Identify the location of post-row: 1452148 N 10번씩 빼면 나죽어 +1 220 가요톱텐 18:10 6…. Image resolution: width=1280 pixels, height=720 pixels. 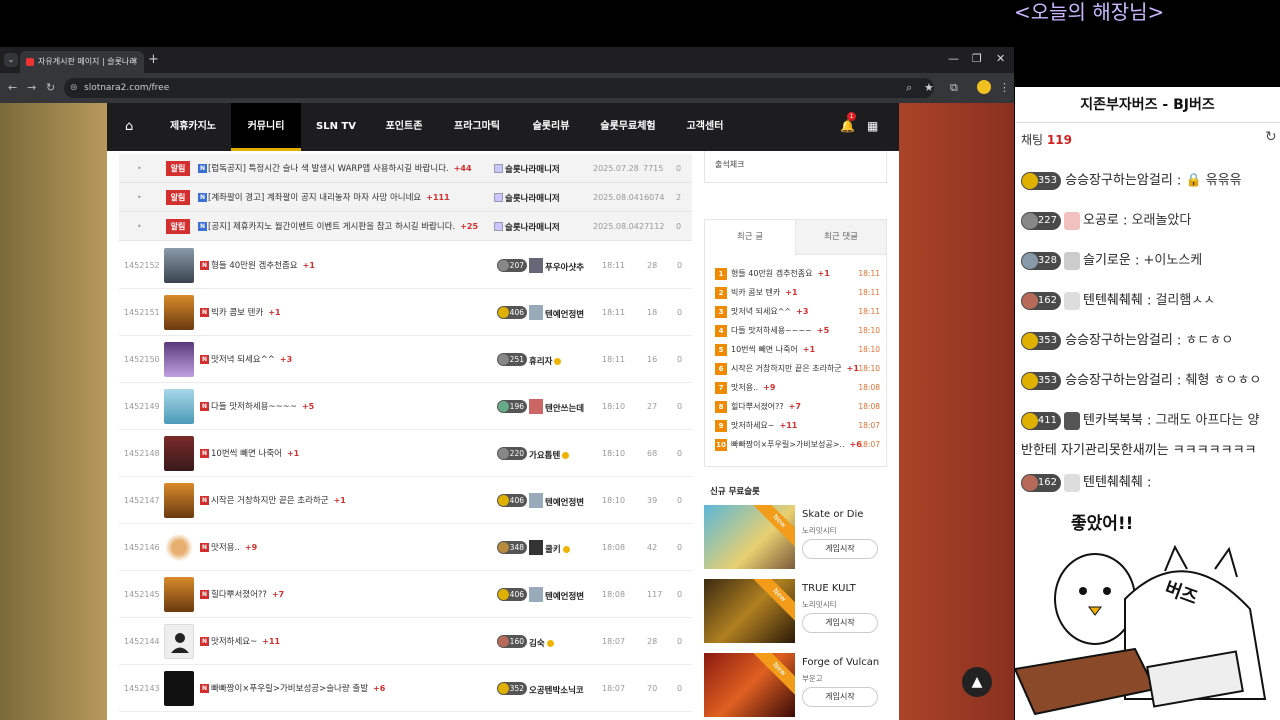
(405, 453).